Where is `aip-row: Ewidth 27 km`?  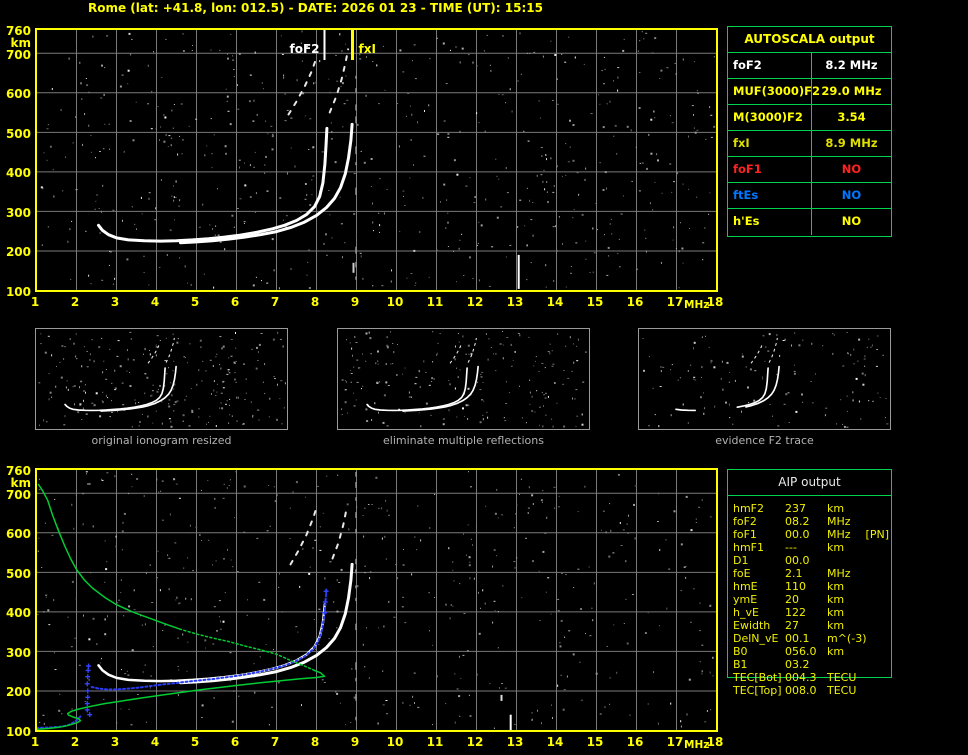 aip-row: Ewidth 27 km is located at coordinates (809, 625).